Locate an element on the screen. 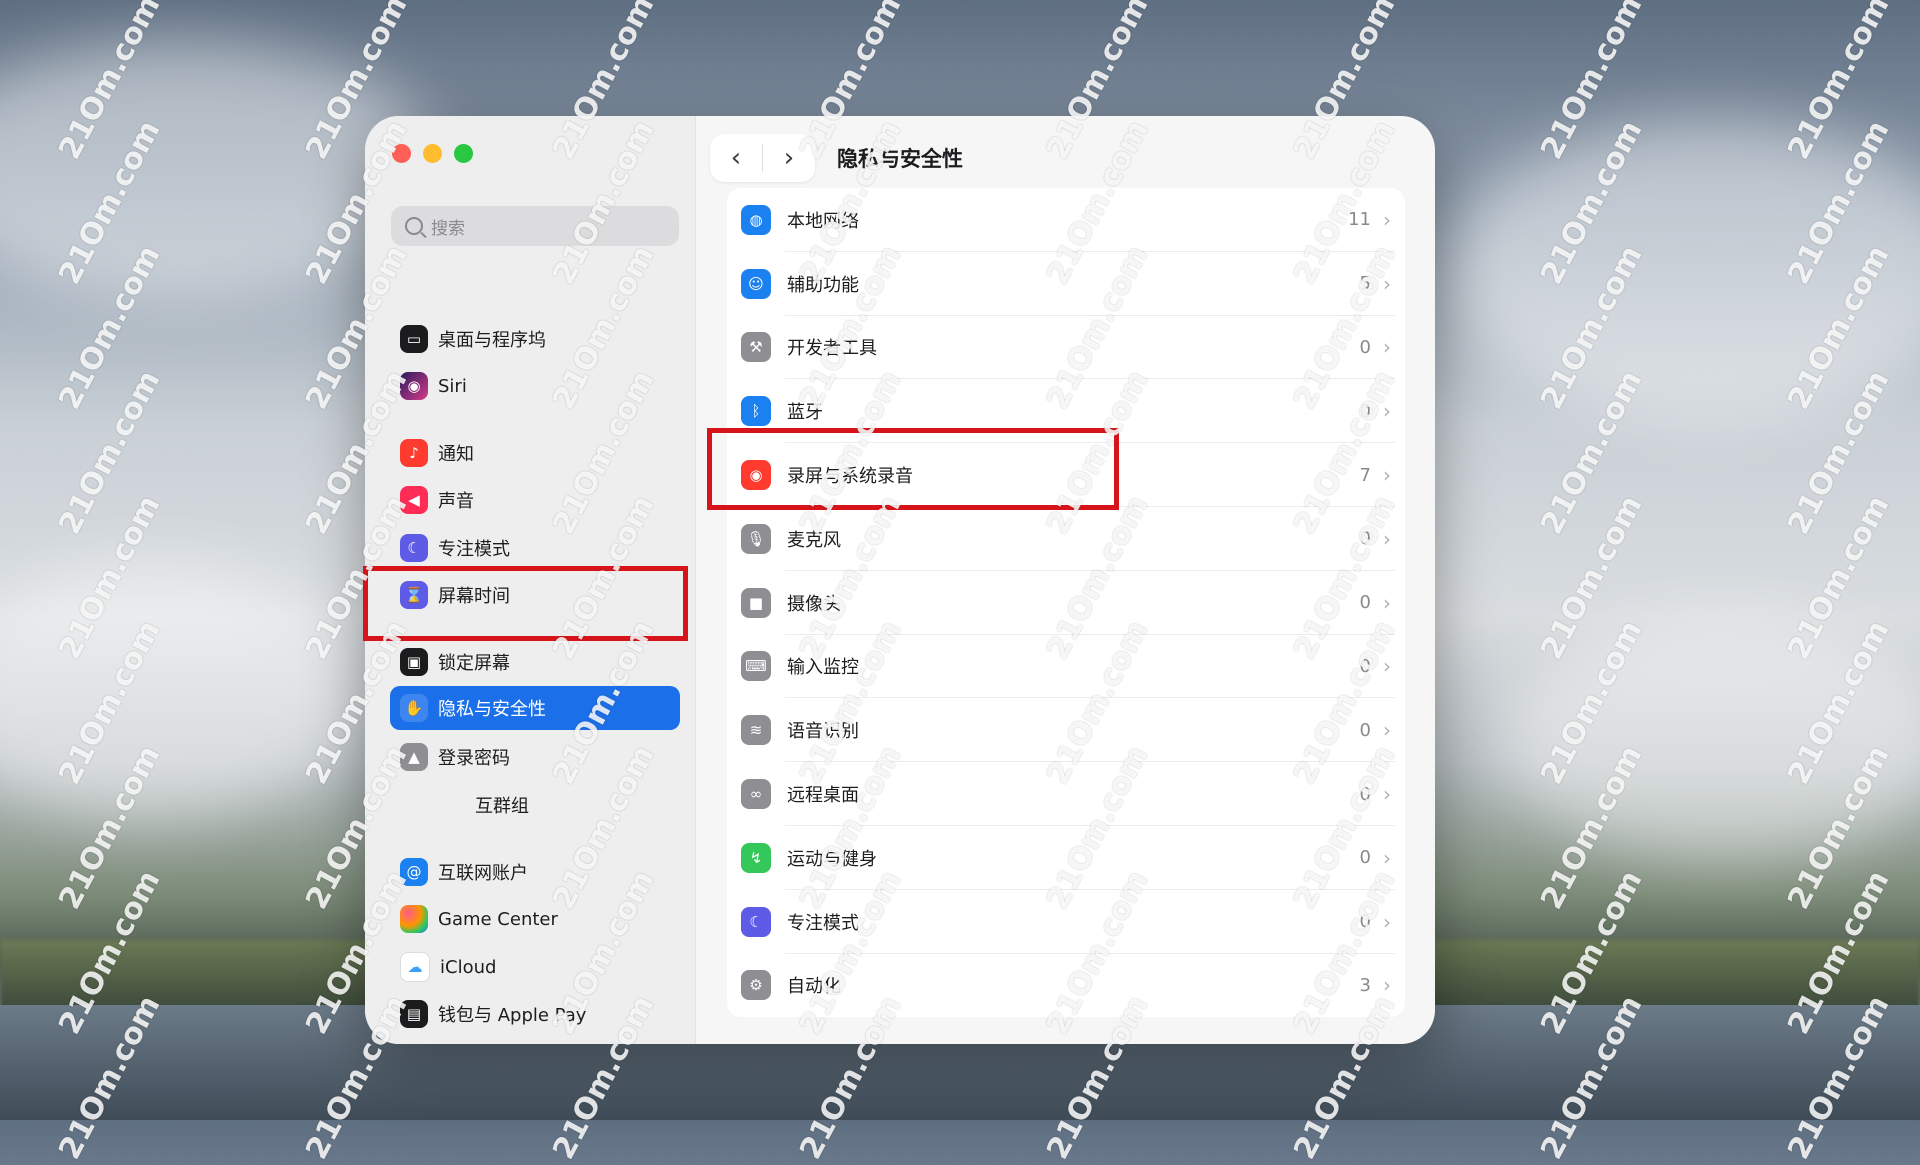 Image resolution: width=1920 pixels, height=1165 pixels. row-automation: ⚙ 自动化 3 › is located at coordinates (1066, 986).